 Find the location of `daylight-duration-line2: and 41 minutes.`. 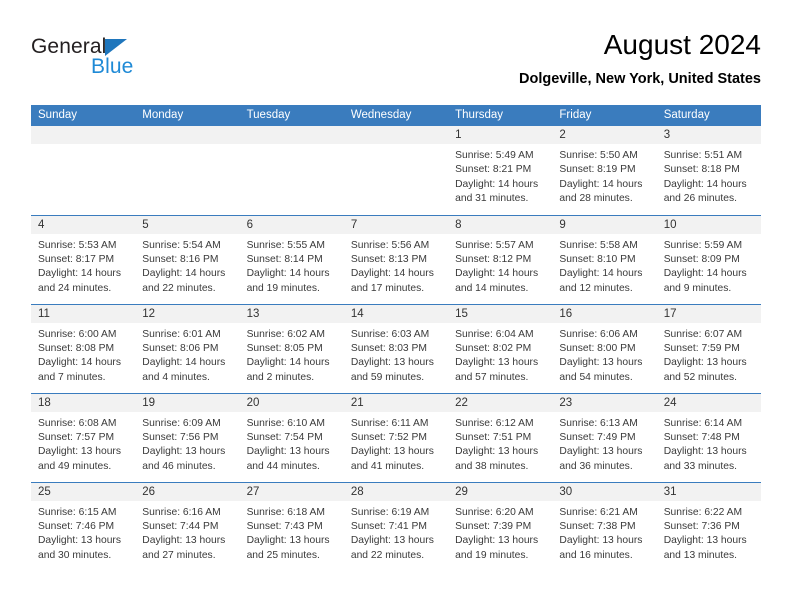

daylight-duration-line2: and 41 minutes. is located at coordinates (387, 466).